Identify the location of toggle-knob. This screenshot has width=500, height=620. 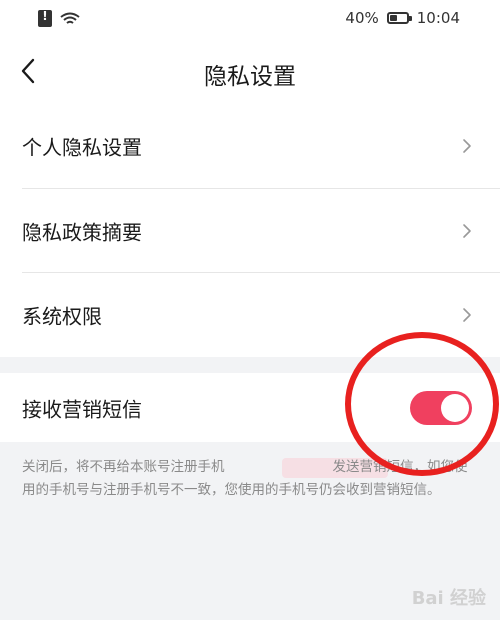
(455, 407).